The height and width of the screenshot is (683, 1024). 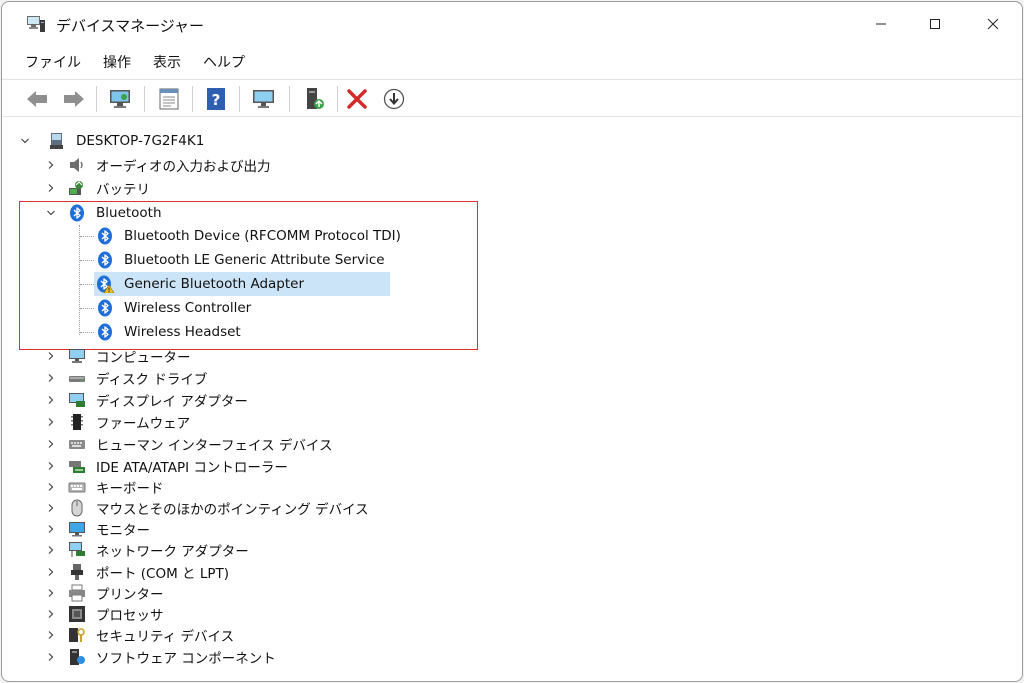 I want to click on device-manager-app-icon, so click(x=36, y=24).